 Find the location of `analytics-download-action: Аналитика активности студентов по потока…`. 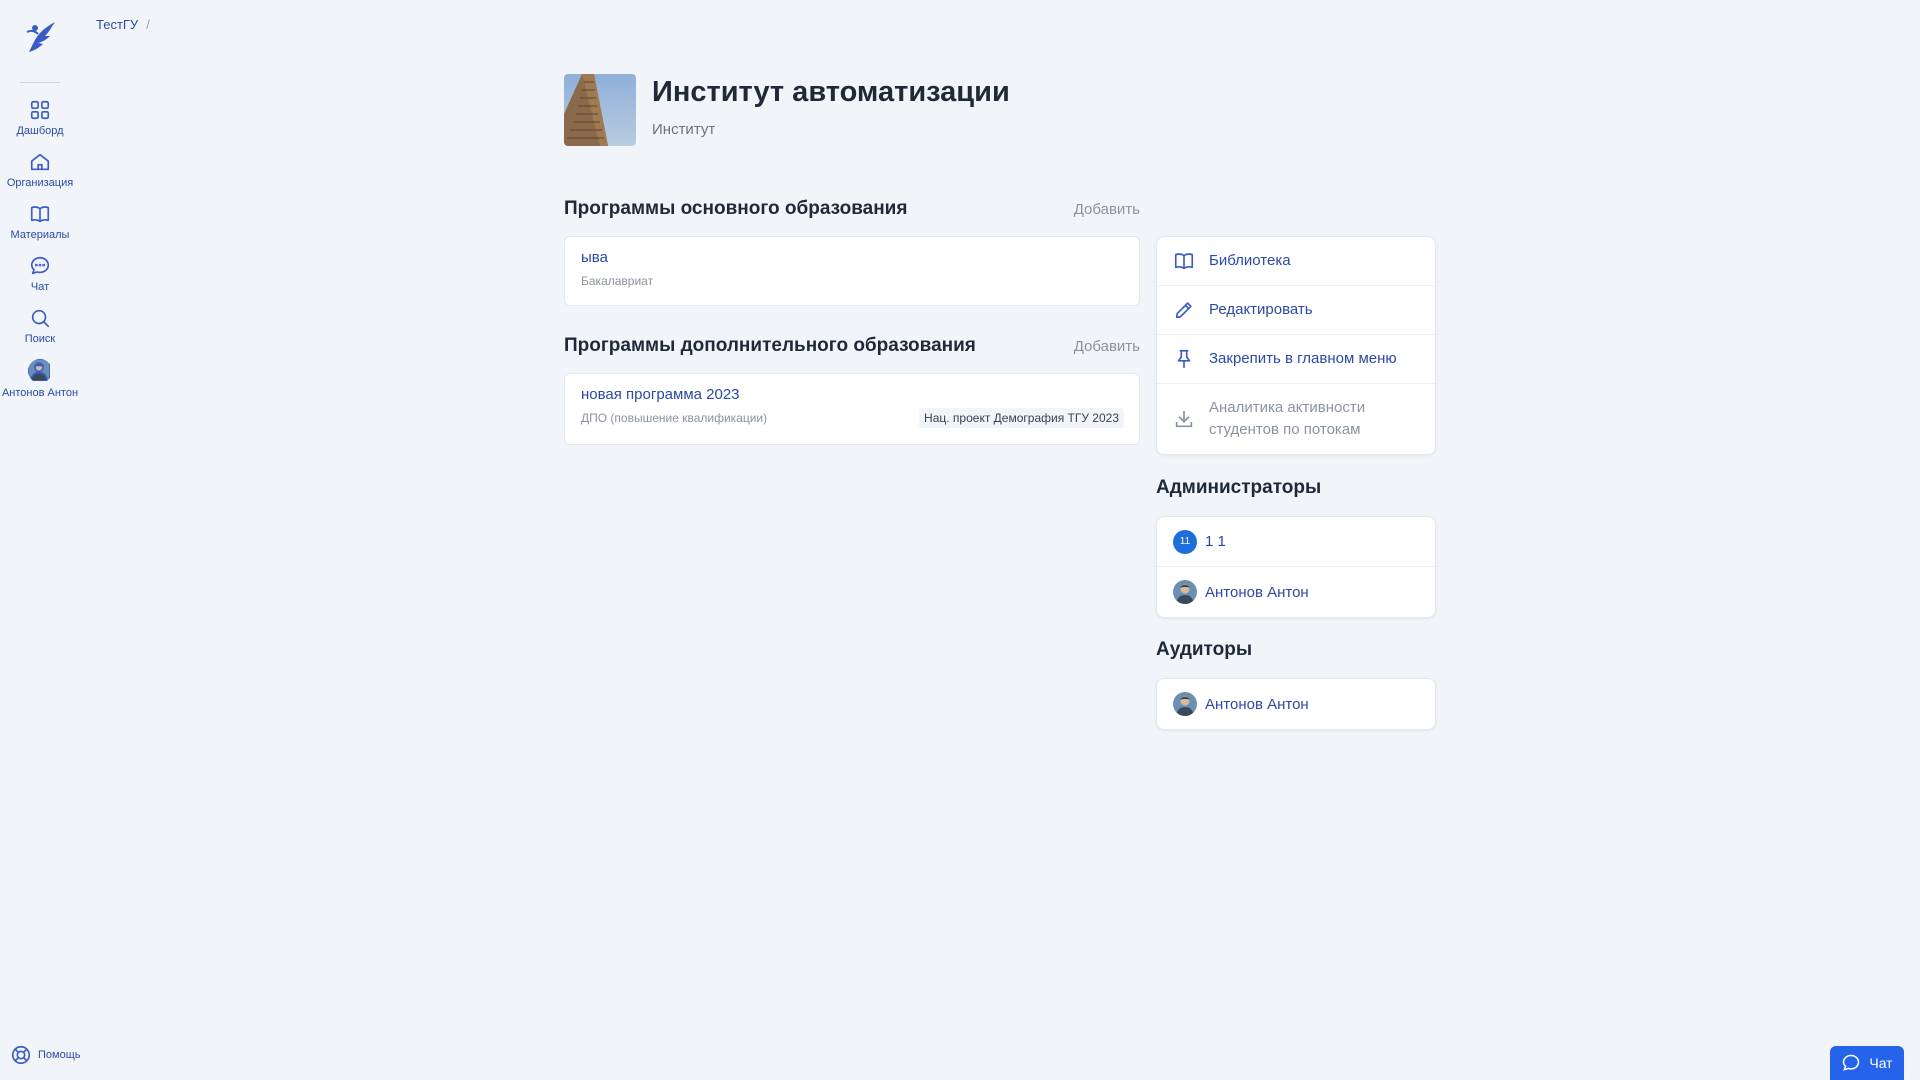

analytics-download-action: Аналитика активности студентов по потока… is located at coordinates (1296, 419).